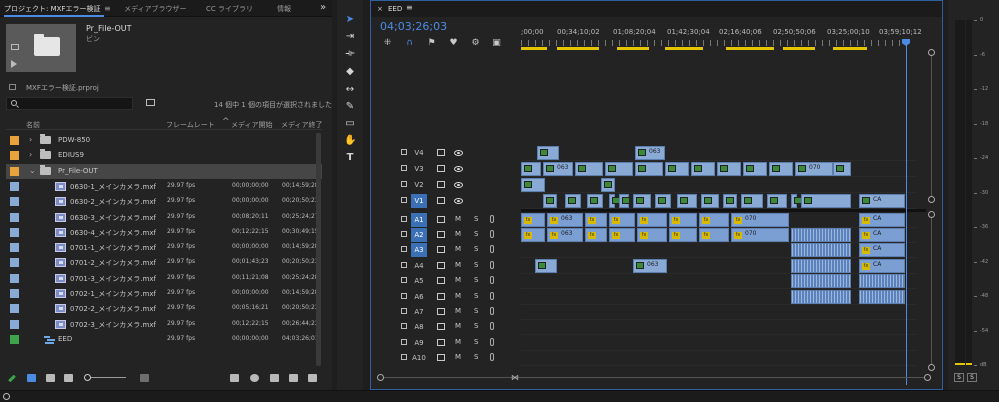 The height and width of the screenshot is (402, 999). Describe the element at coordinates (68, 378) in the screenshot. I see `freeform-view-icon` at that location.